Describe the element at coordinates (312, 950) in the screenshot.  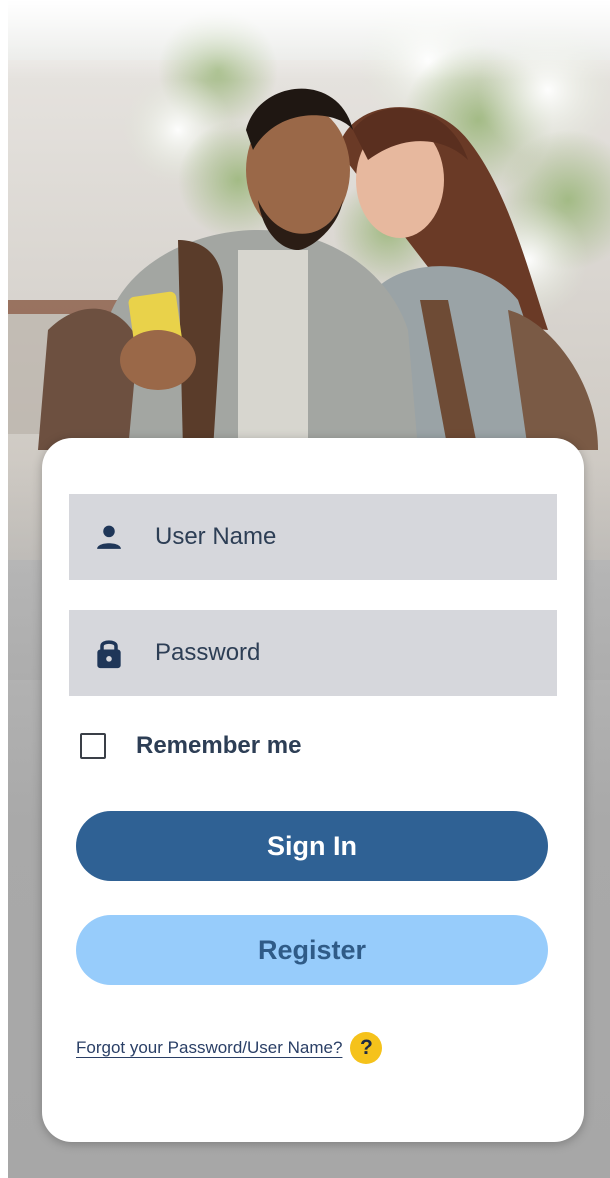
I see `register-button: Register` at that location.